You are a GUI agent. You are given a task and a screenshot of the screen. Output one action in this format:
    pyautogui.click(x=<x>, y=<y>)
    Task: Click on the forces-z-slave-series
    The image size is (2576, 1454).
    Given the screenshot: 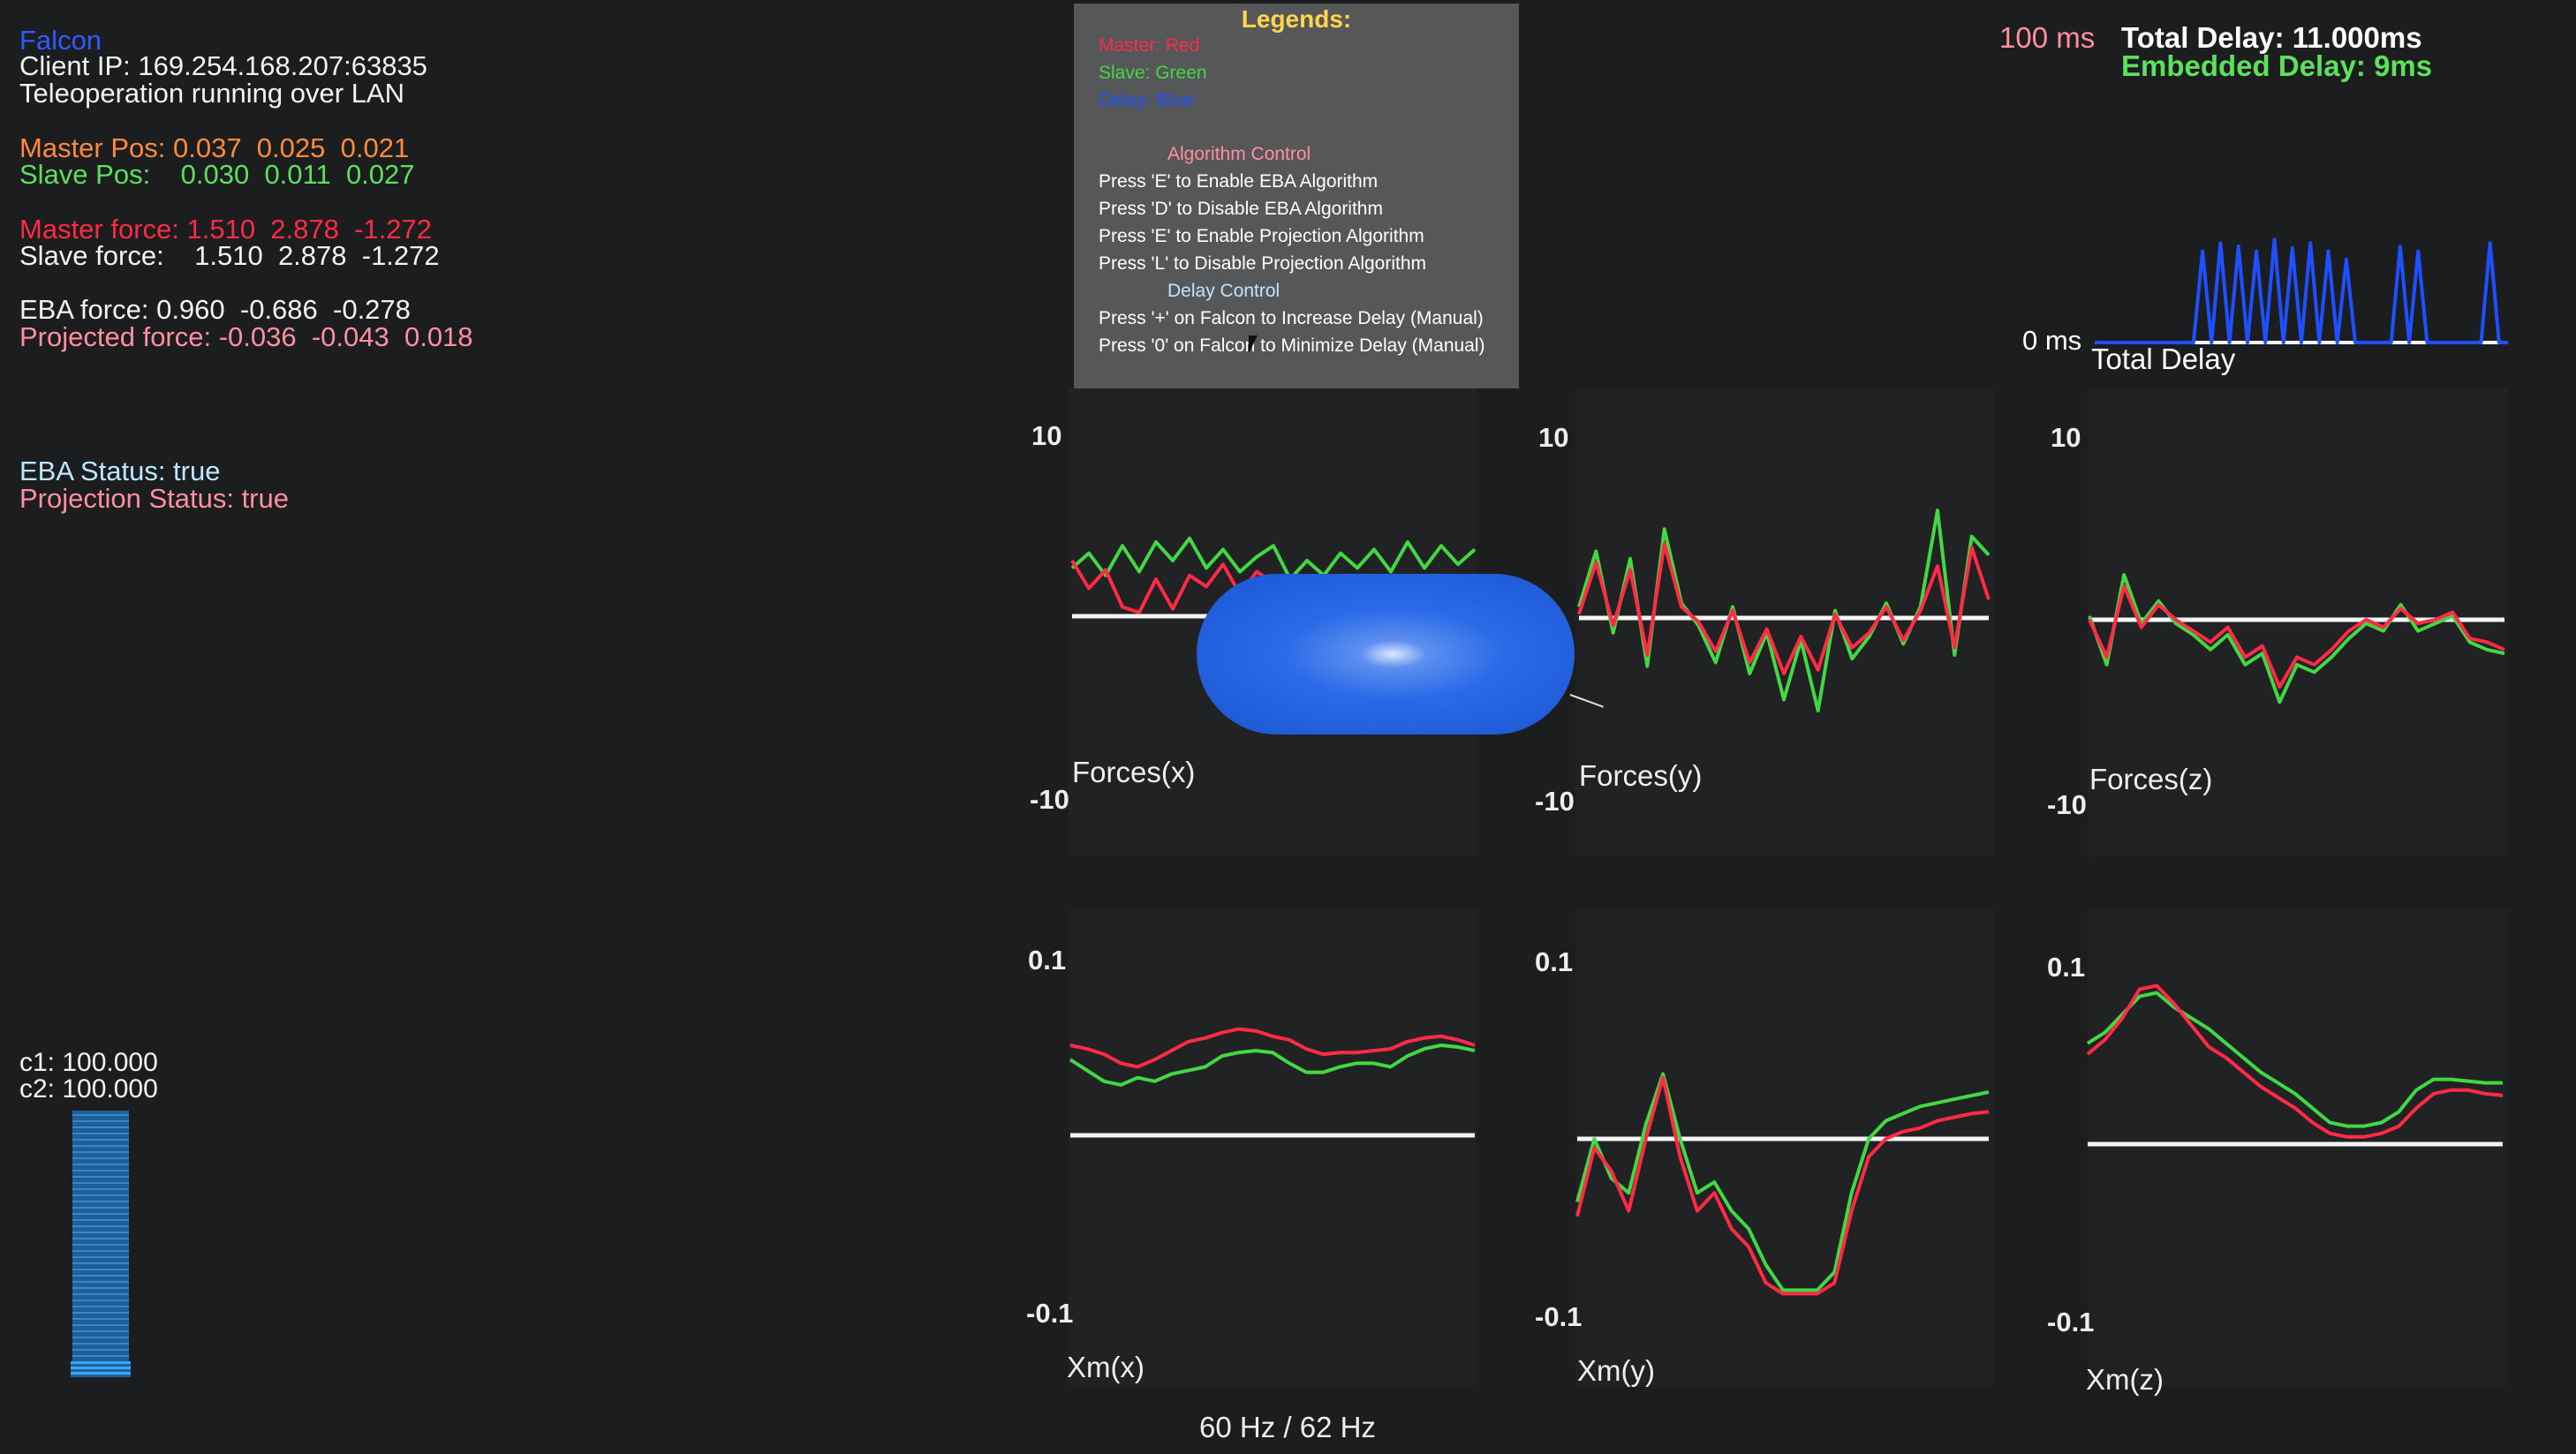 What is the action you would take?
    pyautogui.click(x=2296, y=638)
    